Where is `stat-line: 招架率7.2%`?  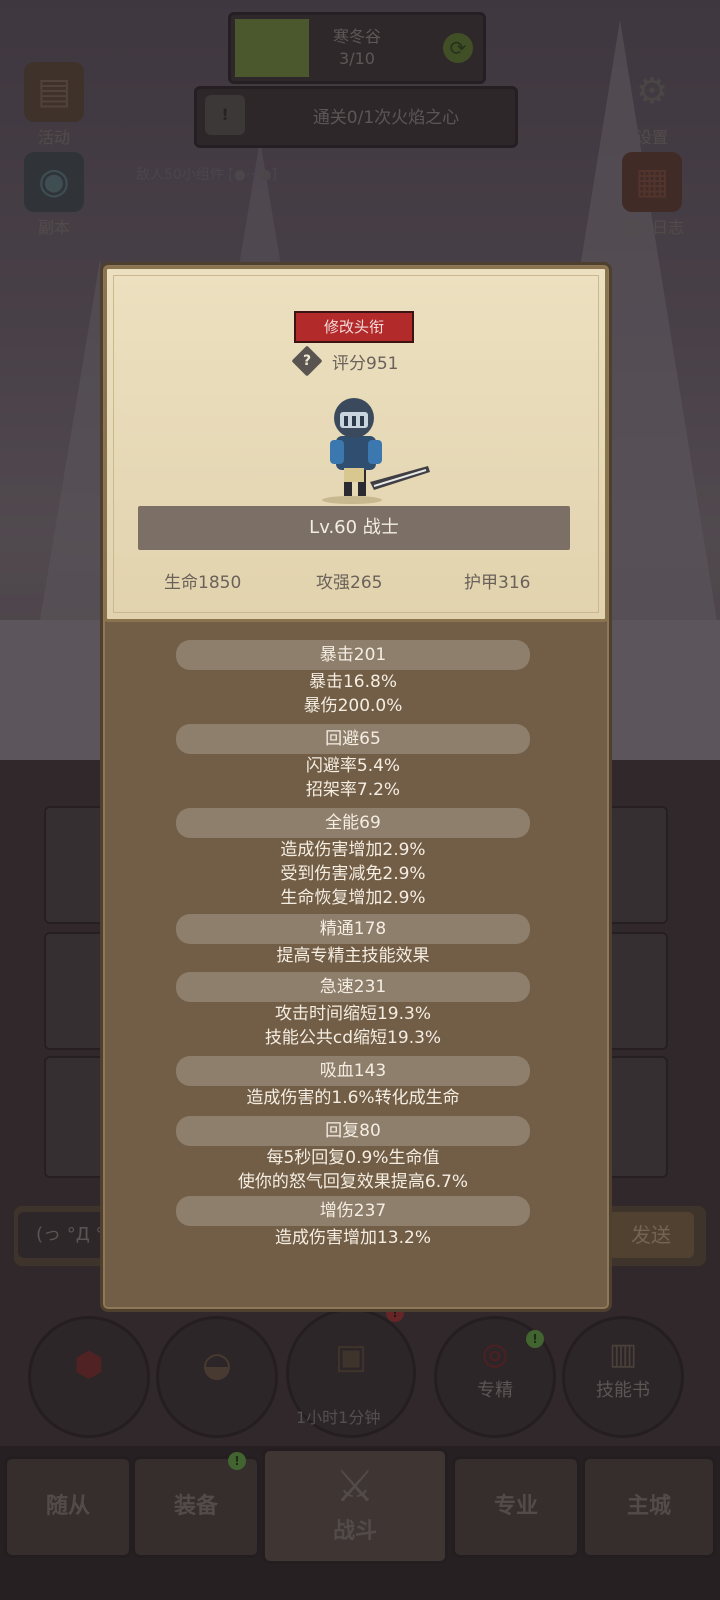
stat-line: 招架率7.2% is located at coordinates (353, 790).